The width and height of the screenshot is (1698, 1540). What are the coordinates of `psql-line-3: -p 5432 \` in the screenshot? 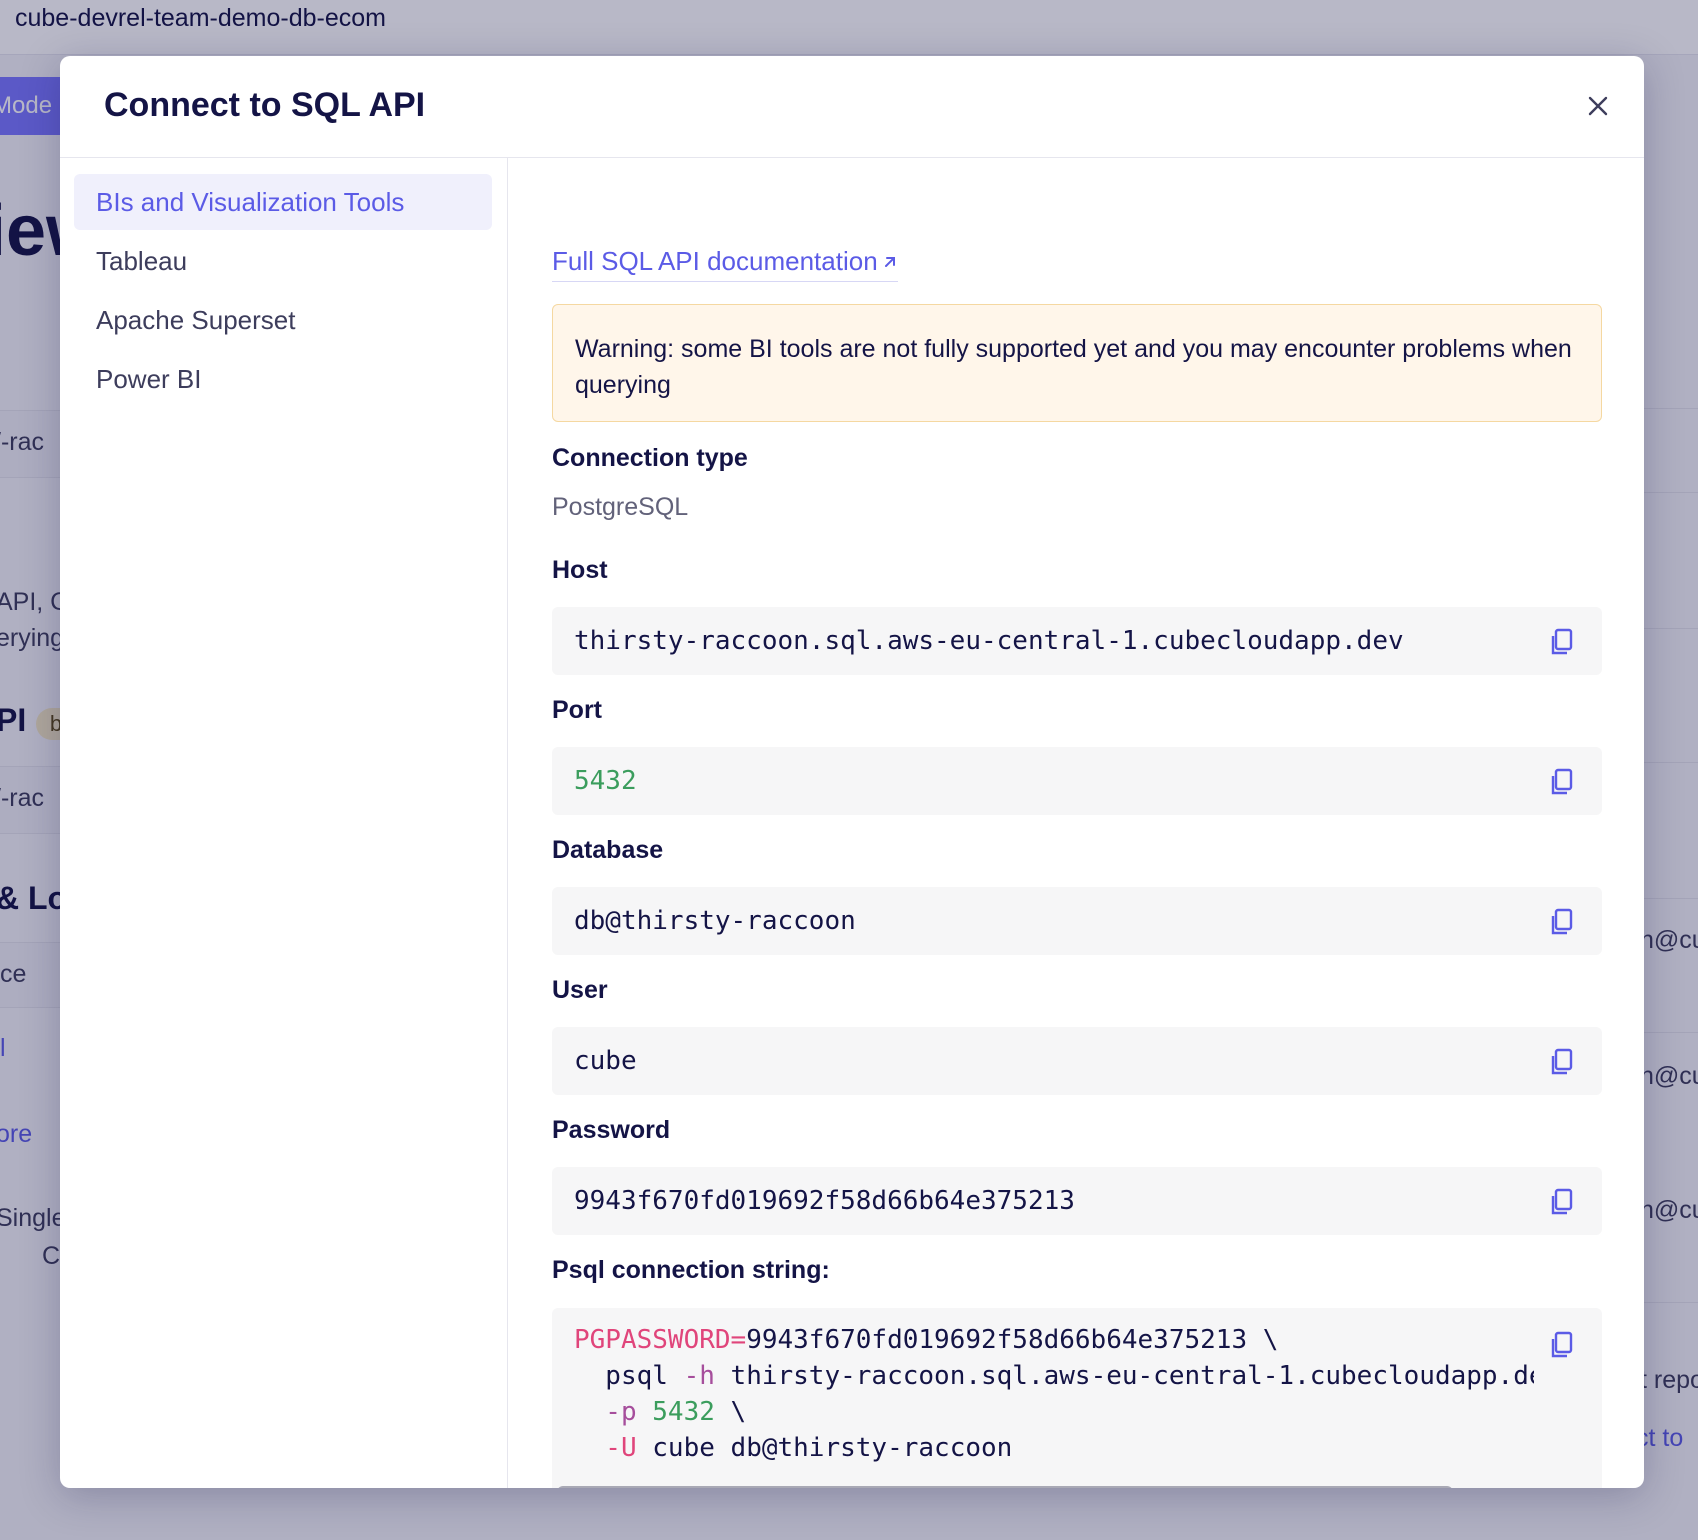 It's located at (1054, 1412).